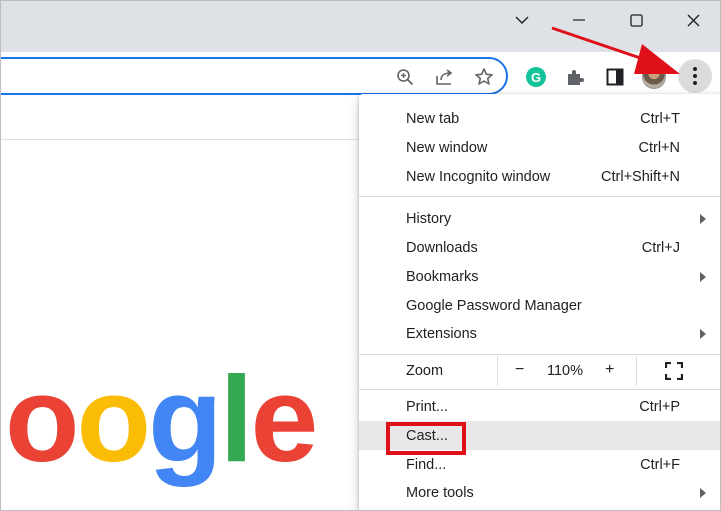 The image size is (721, 511). I want to click on close-icon, so click(693, 20).